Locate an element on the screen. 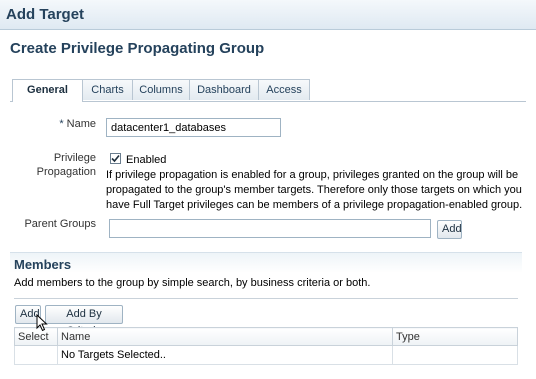 The height and width of the screenshot is (379, 536). enabled-label: Enabled is located at coordinates (146, 160).